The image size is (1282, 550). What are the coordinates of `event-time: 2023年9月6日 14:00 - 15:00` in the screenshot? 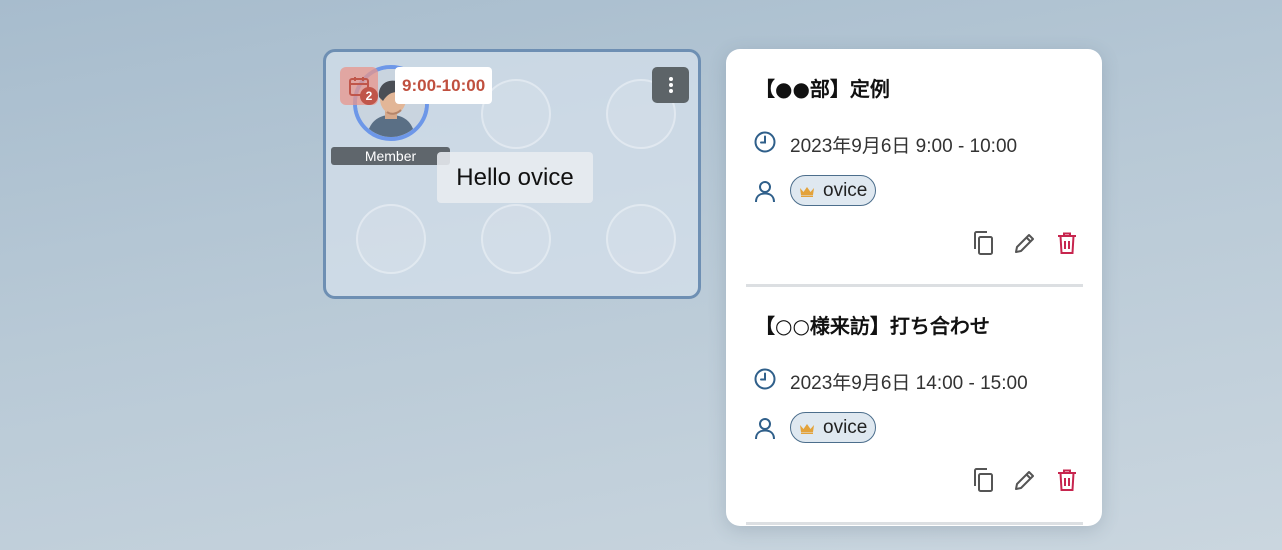 It's located at (909, 383).